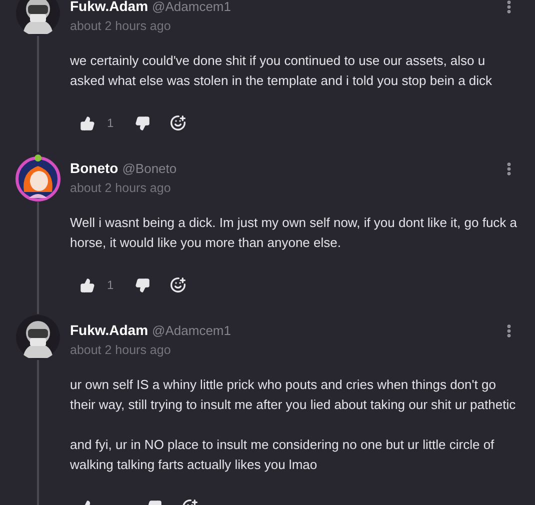 The image size is (535, 505). Describe the element at coordinates (293, 395) in the screenshot. I see `comment-text: ur own self IS a whiny little prick who pouts and cries when things don't go their way, still trying to insult me after you lied about taking our shit ur pathetic` at that location.